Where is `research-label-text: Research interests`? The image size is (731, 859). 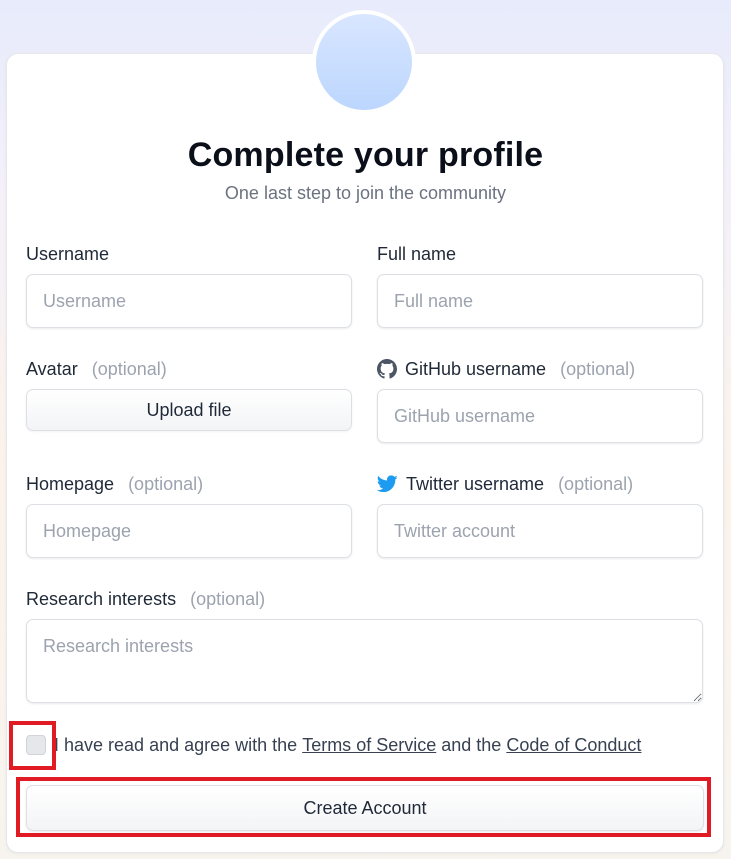 research-label-text: Research interests is located at coordinates (101, 598).